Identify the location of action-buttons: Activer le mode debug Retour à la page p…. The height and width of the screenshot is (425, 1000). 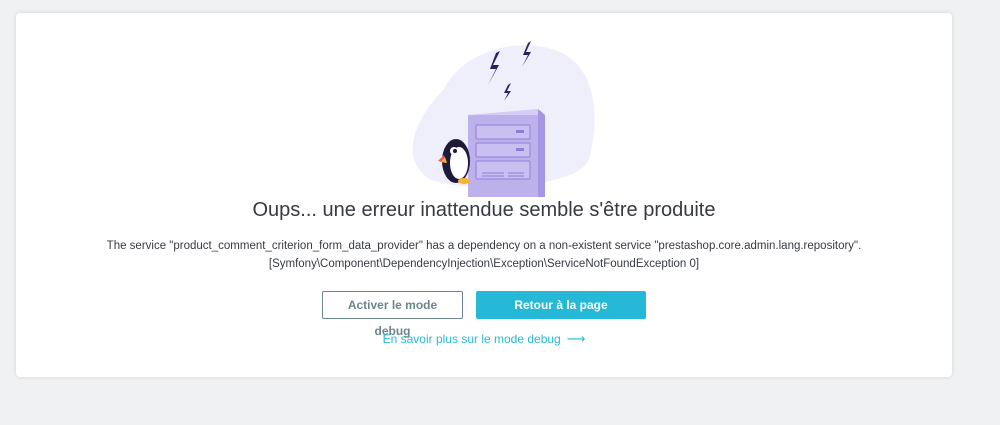
(484, 314).